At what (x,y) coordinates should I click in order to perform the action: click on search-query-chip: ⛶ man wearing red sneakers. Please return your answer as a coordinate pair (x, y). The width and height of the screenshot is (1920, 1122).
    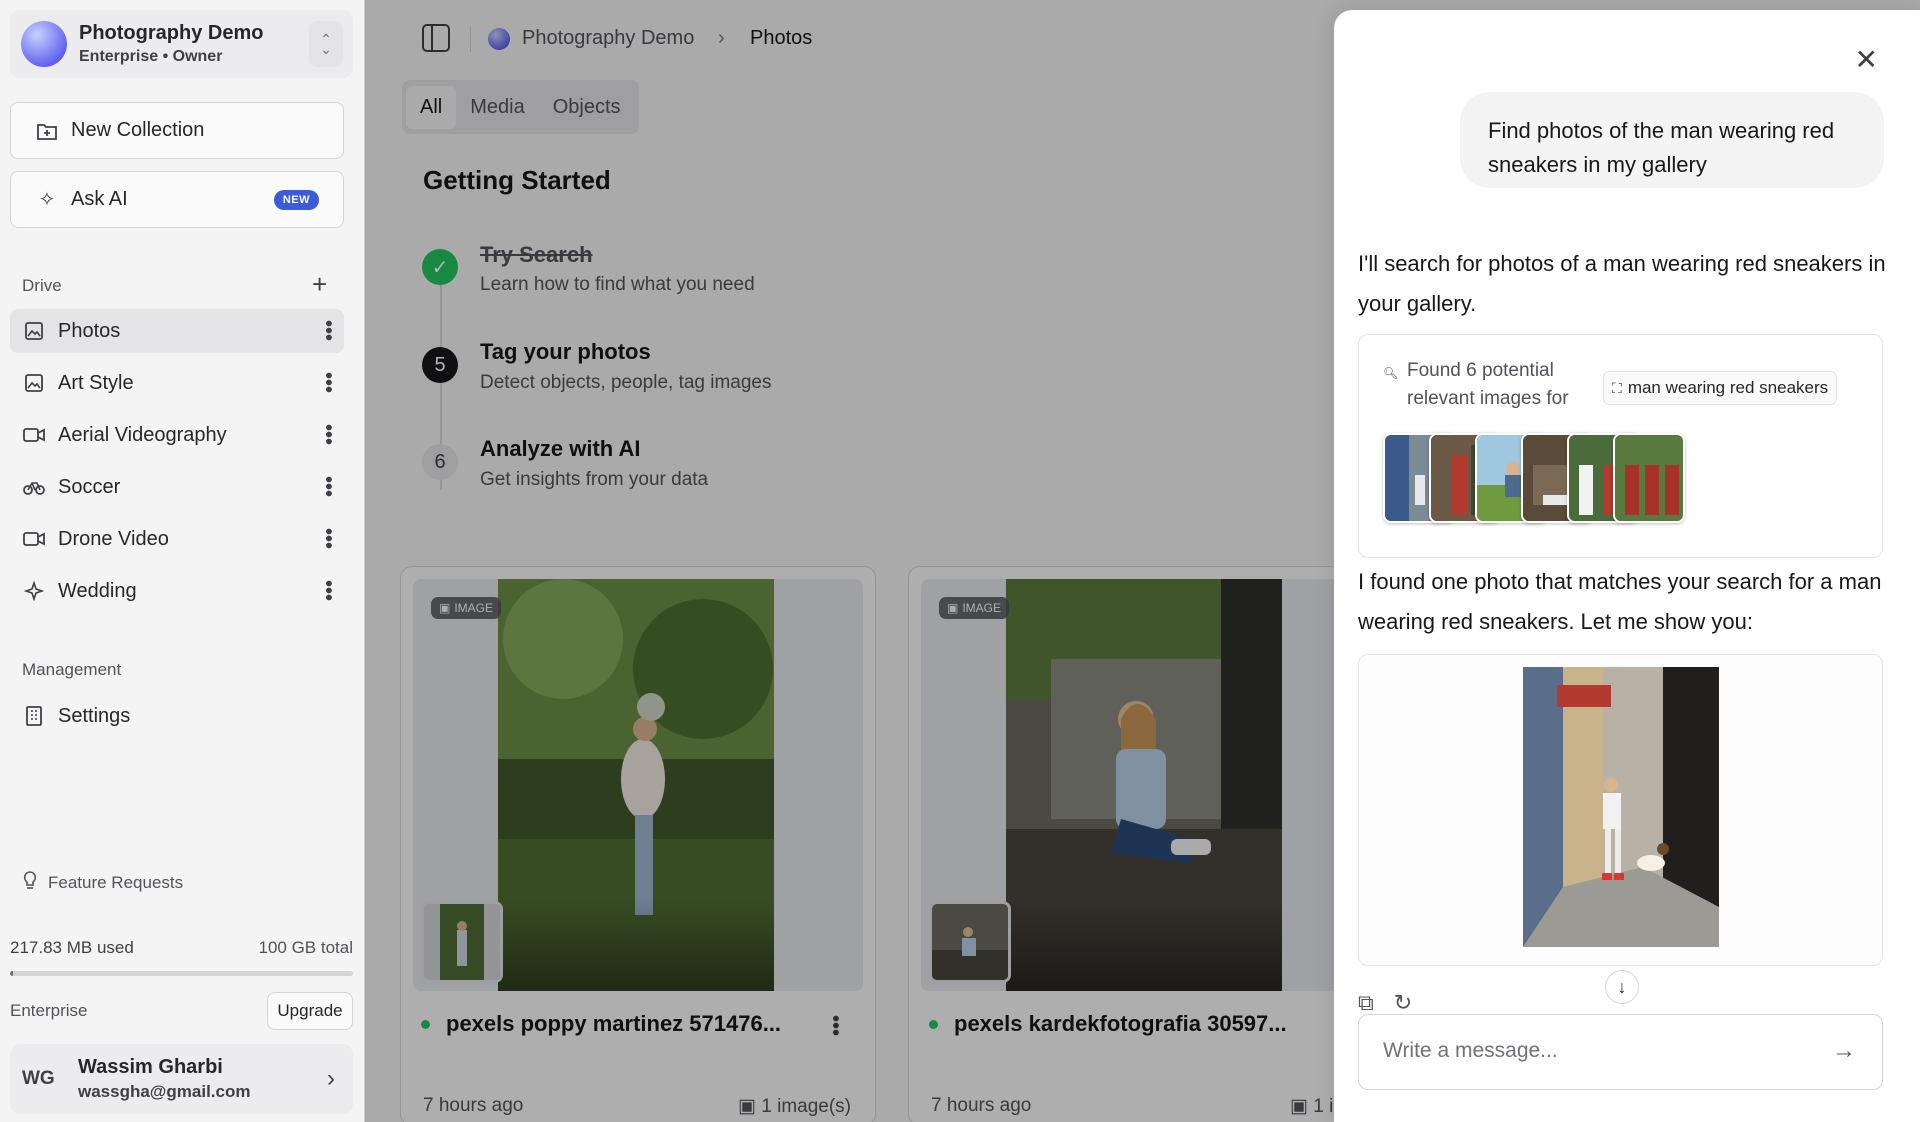
    Looking at the image, I should click on (1720, 388).